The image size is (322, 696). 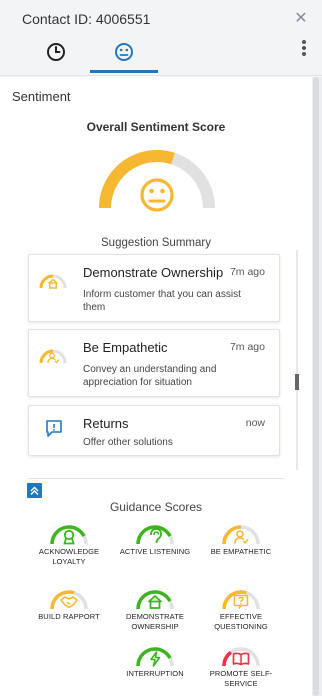 I want to click on lightning-icon, so click(x=155, y=659).